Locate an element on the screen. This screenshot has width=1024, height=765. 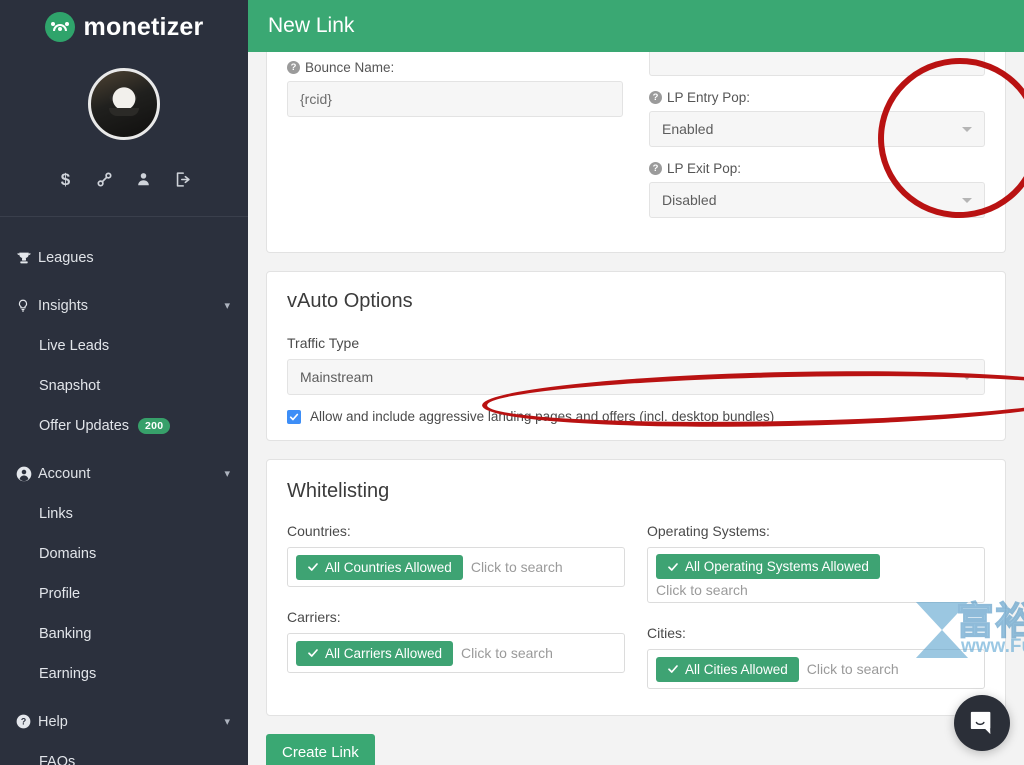
bounce-name-label: Bounce Name: is located at coordinates (350, 67).